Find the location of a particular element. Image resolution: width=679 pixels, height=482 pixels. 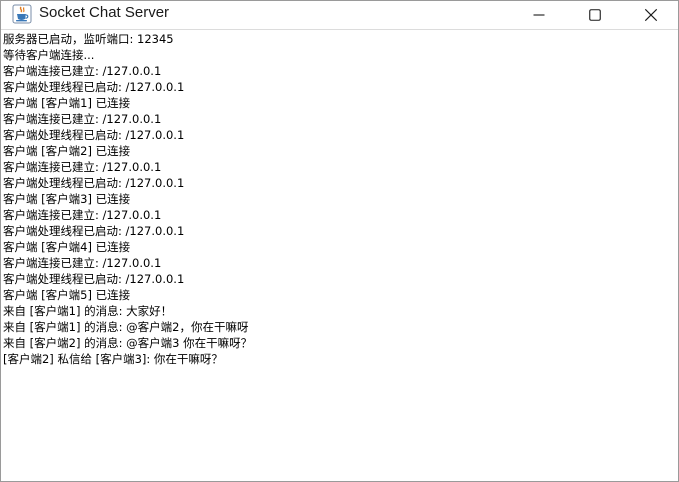

window-title: Socket Chat Server is located at coordinates (104, 12).